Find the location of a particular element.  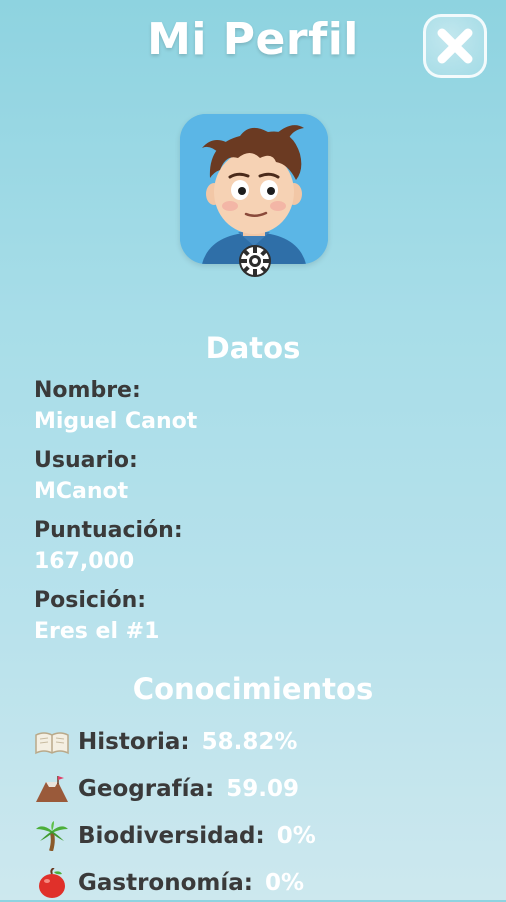

list-item: Gastronomía: 0% is located at coordinates (169, 883).